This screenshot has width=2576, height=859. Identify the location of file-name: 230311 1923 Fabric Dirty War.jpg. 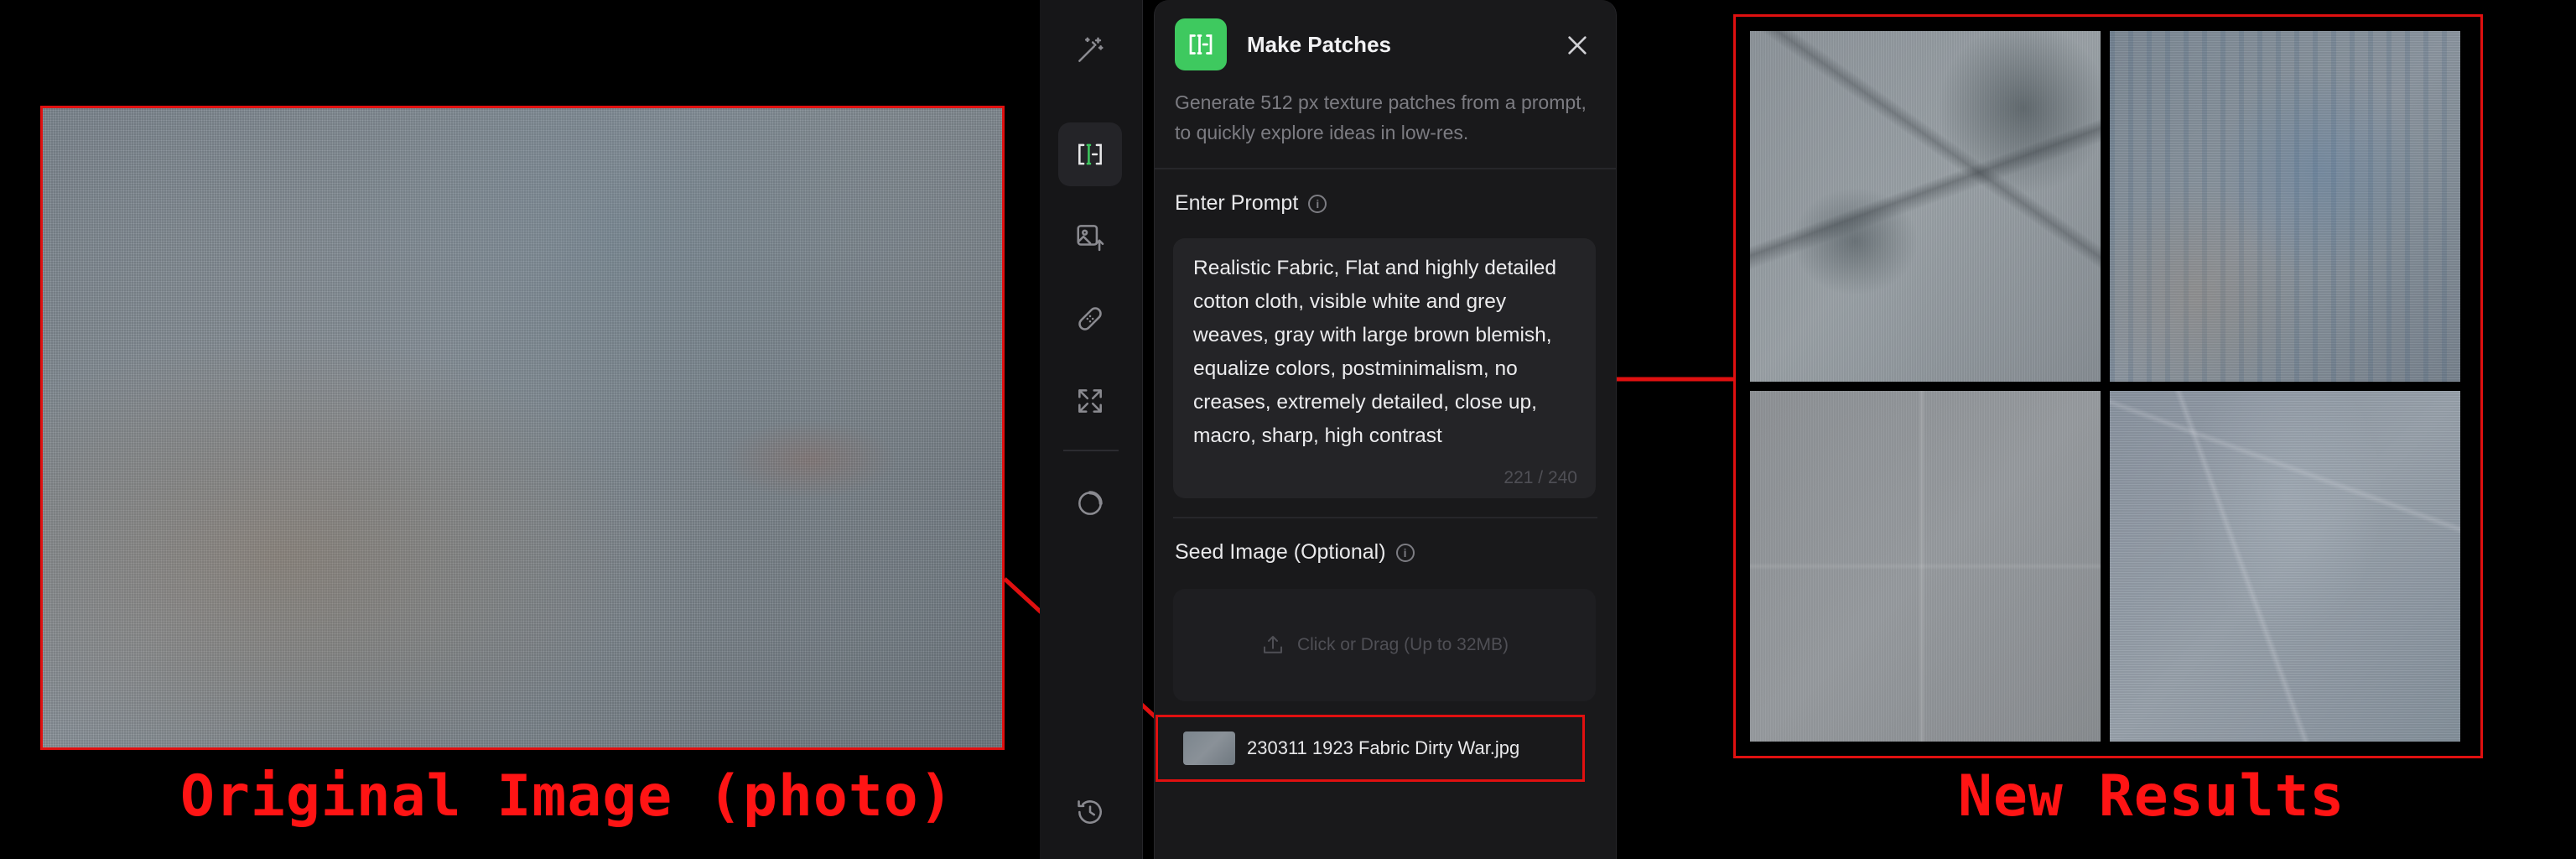
(1383, 747).